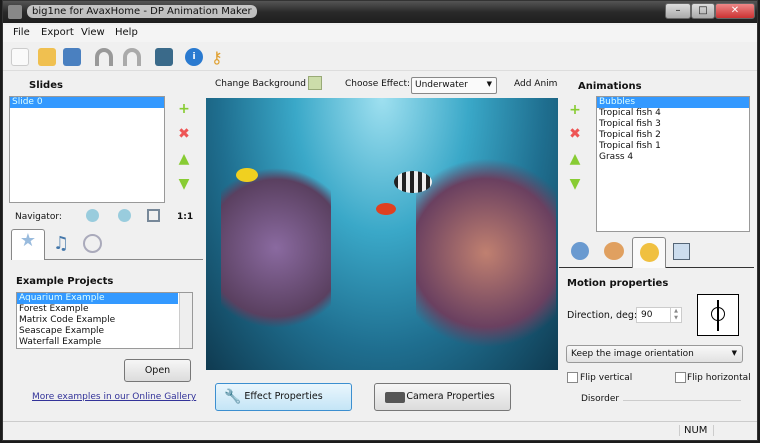 The height and width of the screenshot is (443, 760). I want to click on motion-properties-label: Motion properties, so click(618, 283).